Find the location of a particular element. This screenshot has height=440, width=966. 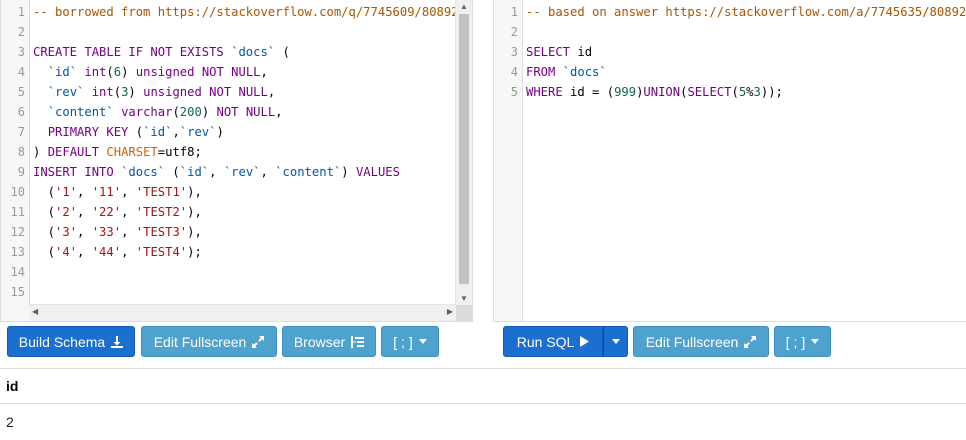

line-number: 12 is located at coordinates (17, 232).